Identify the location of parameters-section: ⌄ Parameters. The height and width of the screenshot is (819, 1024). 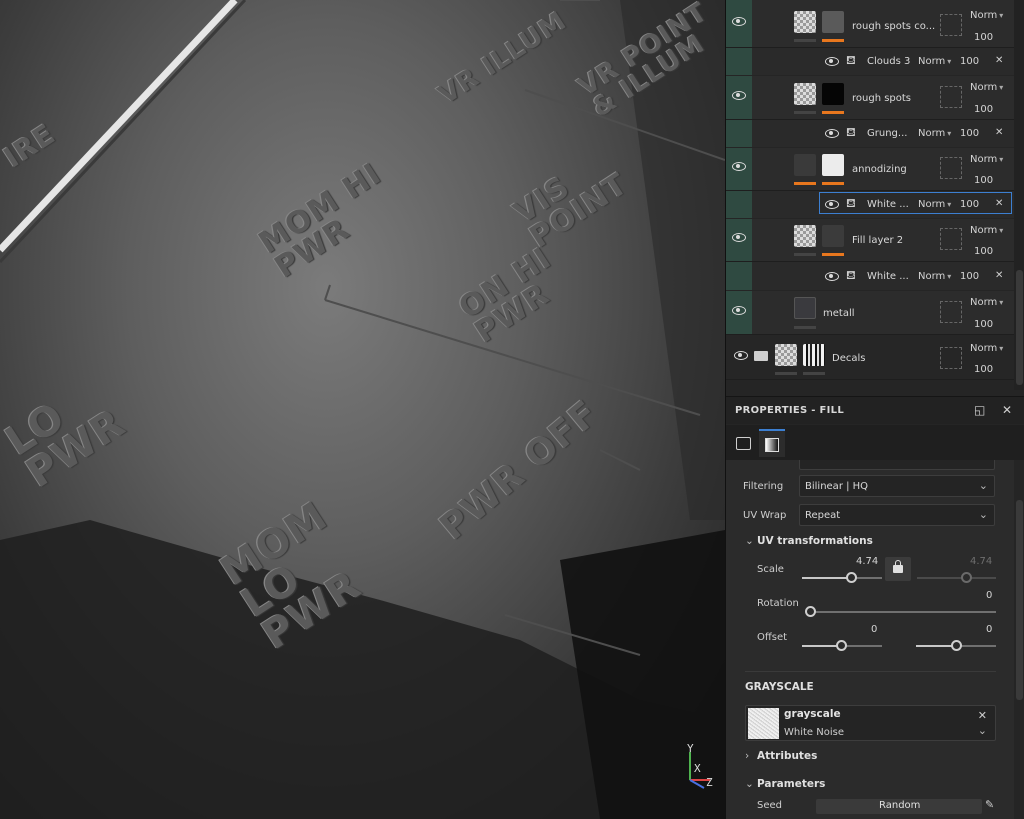
(785, 784).